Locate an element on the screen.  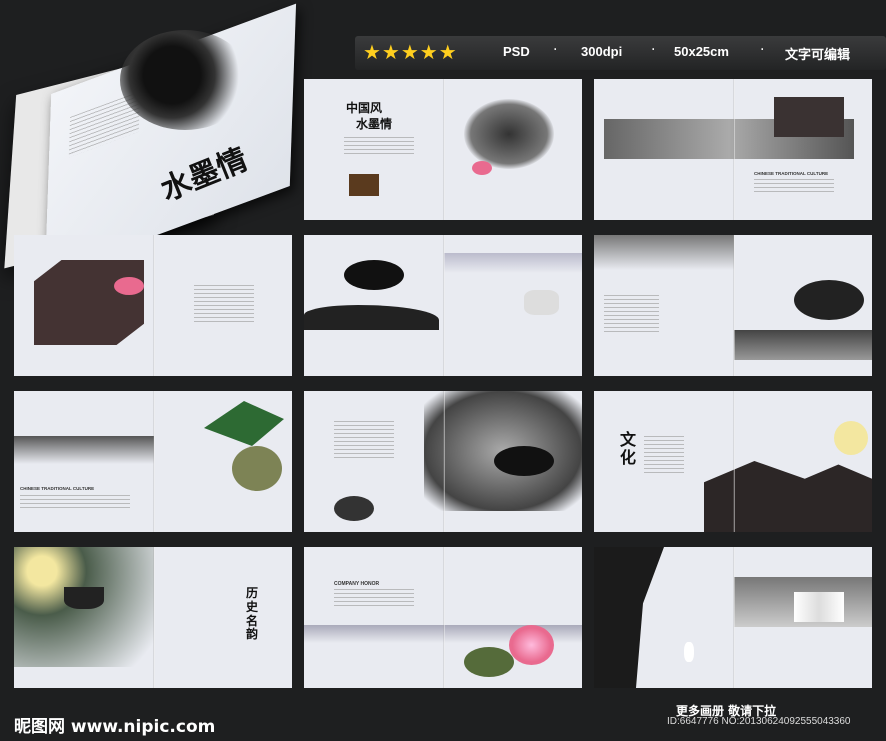
old-tree-icon is located at coordinates (629, 617).